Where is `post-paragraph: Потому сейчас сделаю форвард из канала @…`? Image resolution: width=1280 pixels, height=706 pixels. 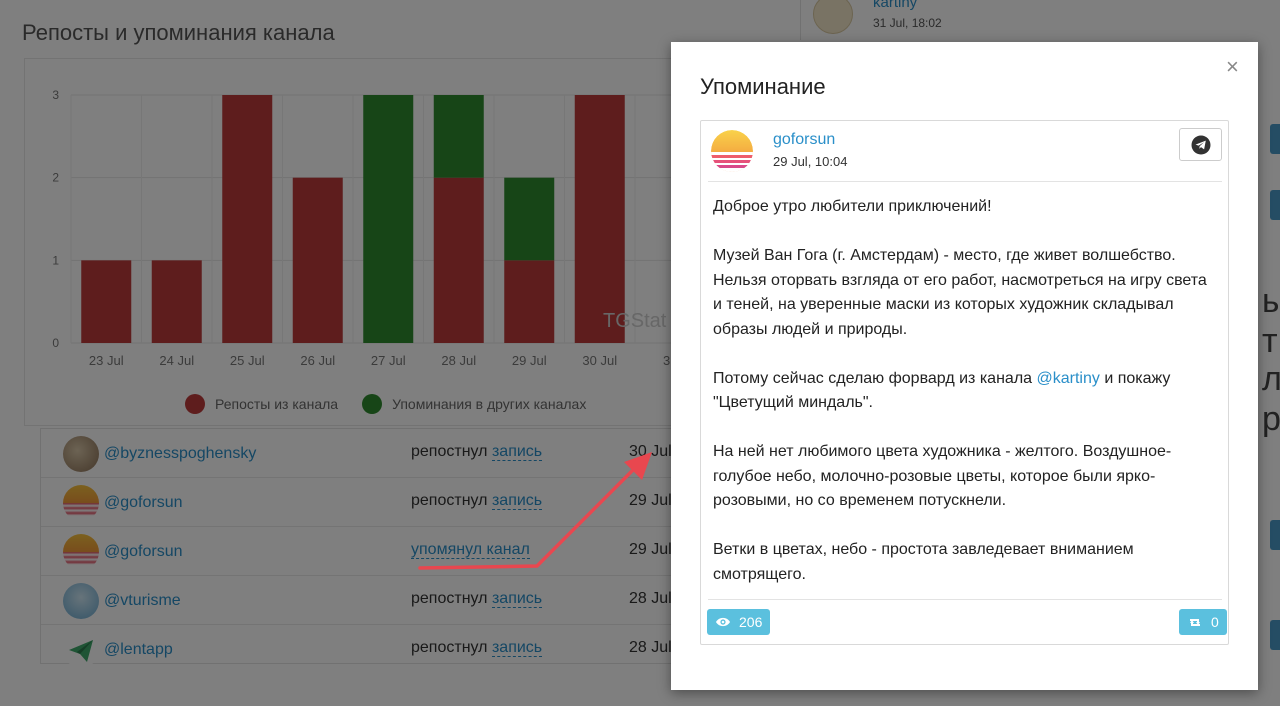
post-paragraph: Потому сейчас сделаю форвард из канала @… is located at coordinates (941, 391).